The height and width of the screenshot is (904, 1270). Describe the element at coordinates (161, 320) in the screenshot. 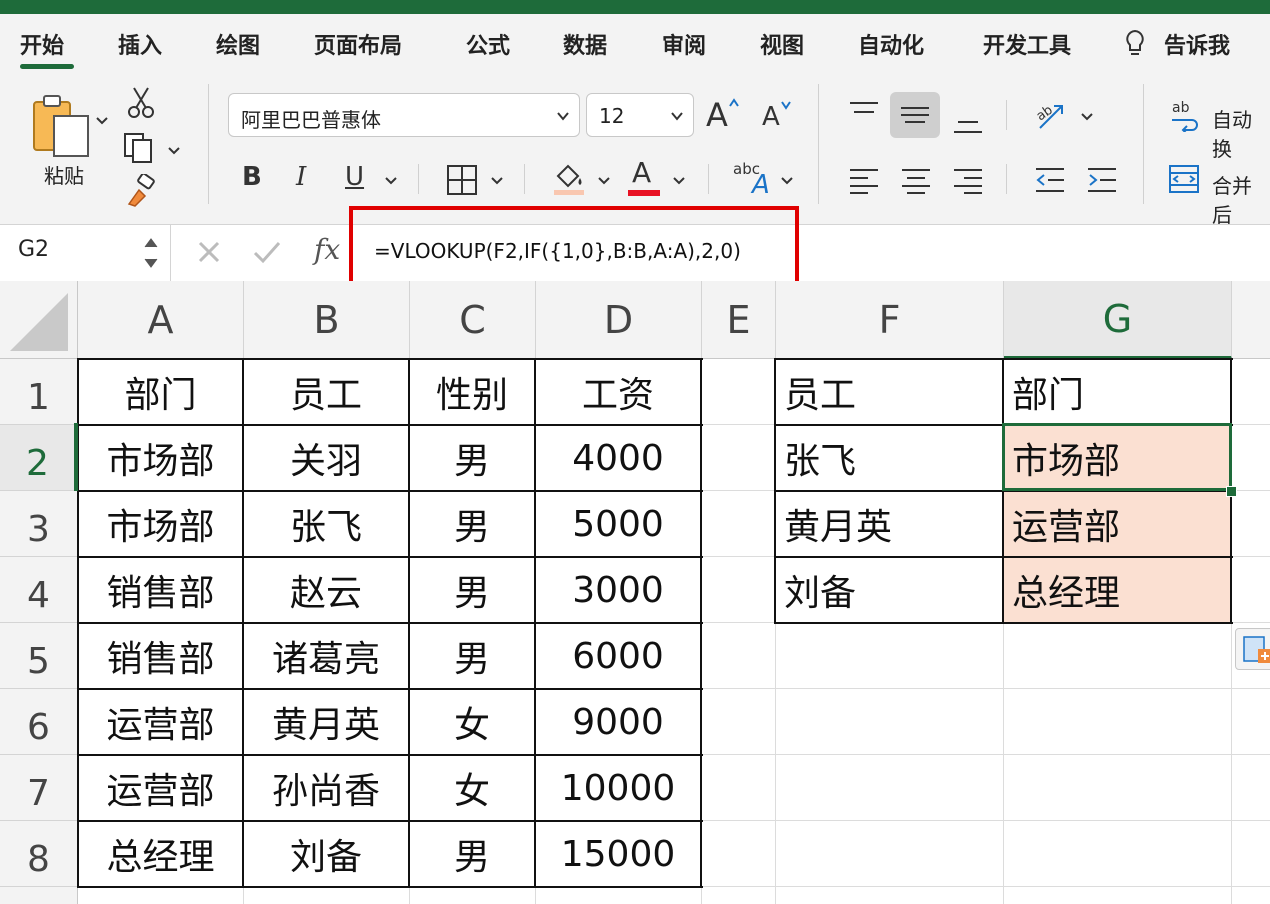

I see `column-header-a: A` at that location.